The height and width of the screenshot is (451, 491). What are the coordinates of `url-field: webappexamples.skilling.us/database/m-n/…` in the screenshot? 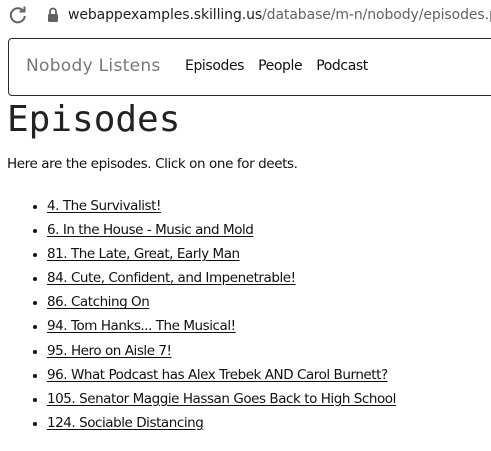 It's located at (279, 15).